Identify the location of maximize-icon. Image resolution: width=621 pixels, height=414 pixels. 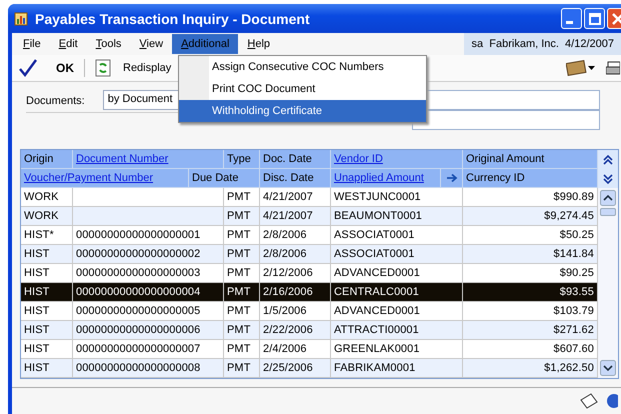
(594, 18).